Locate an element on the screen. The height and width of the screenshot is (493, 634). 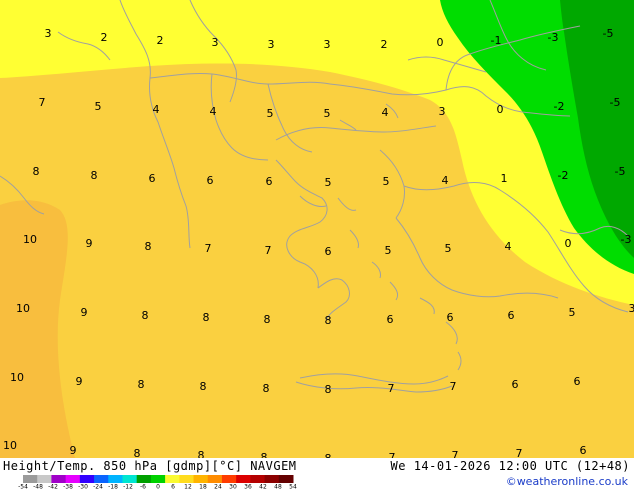
legend-tick-label: 12 is located at coordinates (188, 487).